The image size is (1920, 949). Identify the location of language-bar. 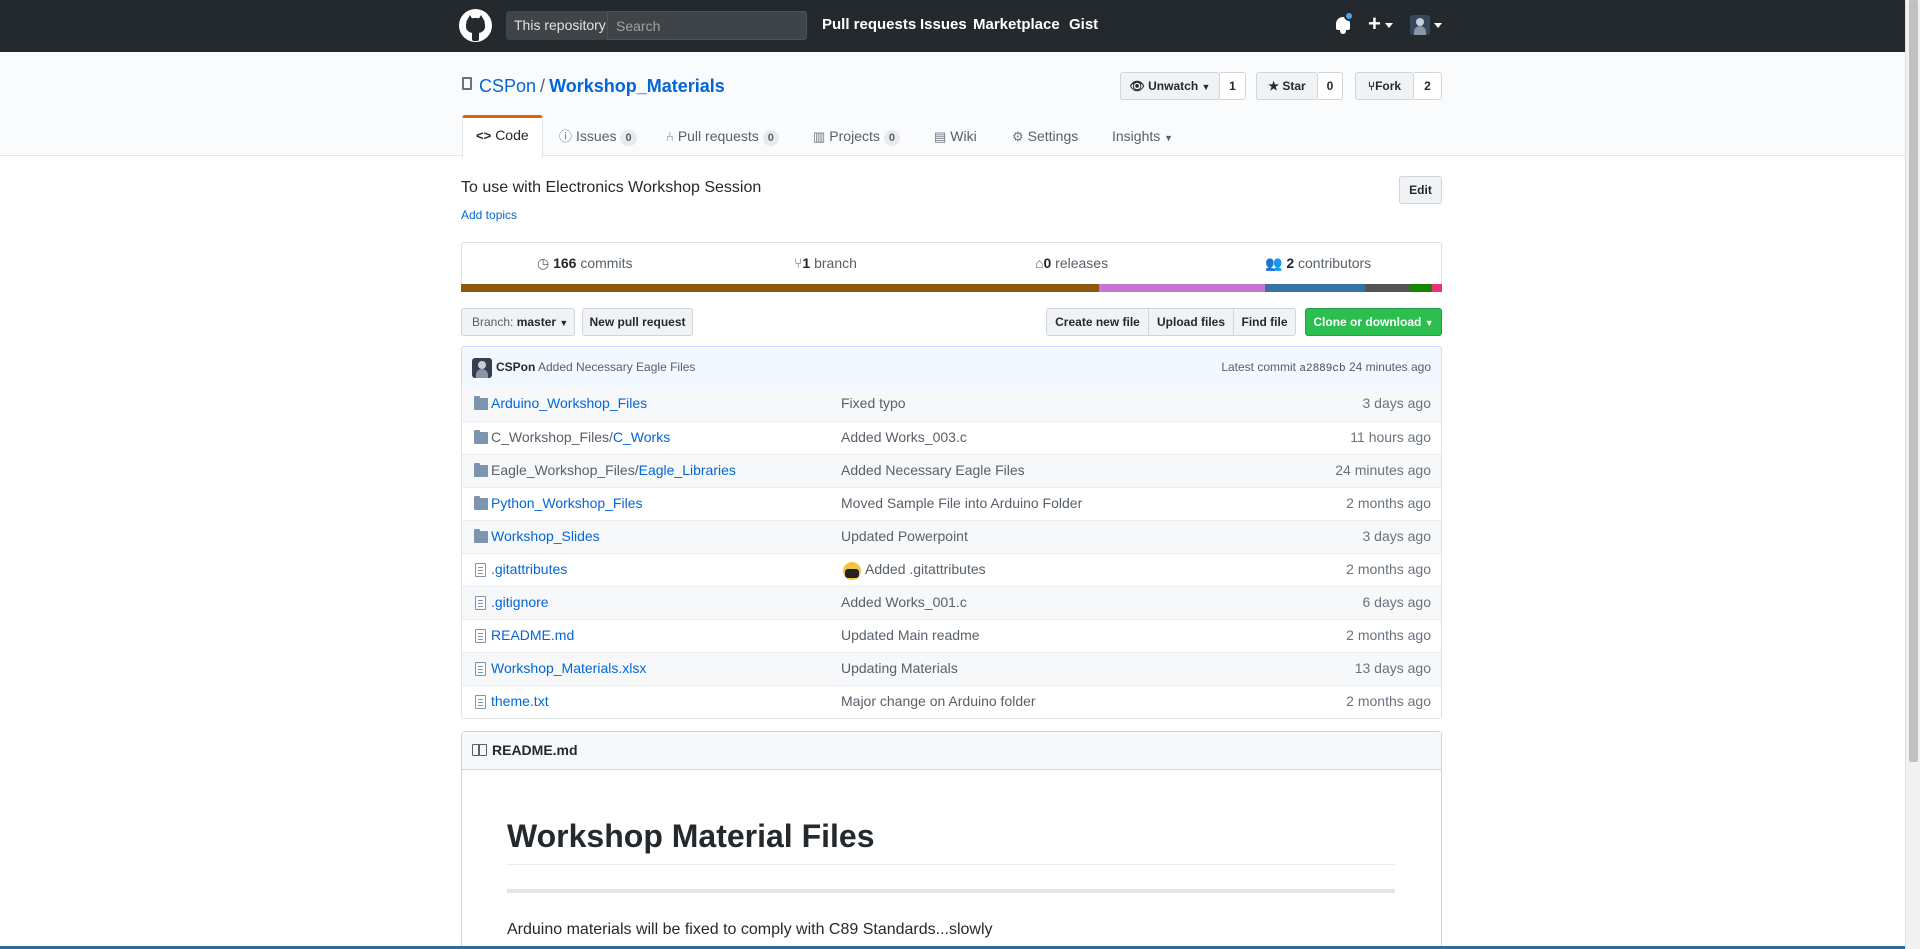
(951, 288).